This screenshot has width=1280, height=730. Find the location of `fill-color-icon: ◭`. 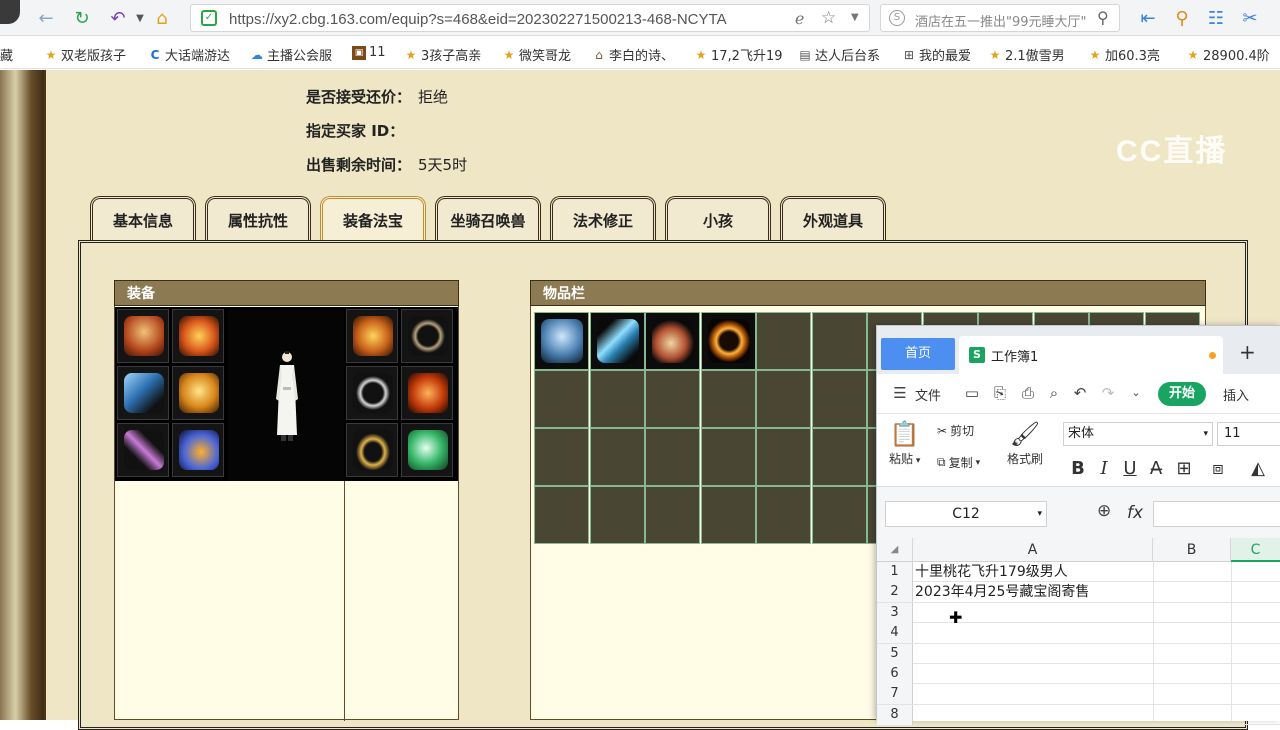

fill-color-icon: ◭ is located at coordinates (1258, 468).